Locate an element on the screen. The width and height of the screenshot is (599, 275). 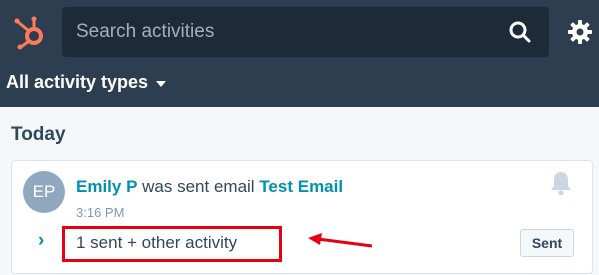
filter-label: All activity types is located at coordinates (77, 82).